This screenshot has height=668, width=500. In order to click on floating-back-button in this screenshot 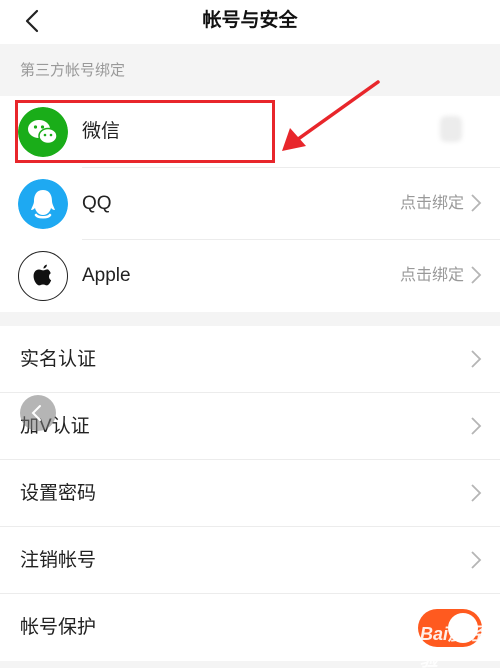, I will do `click(38, 413)`.